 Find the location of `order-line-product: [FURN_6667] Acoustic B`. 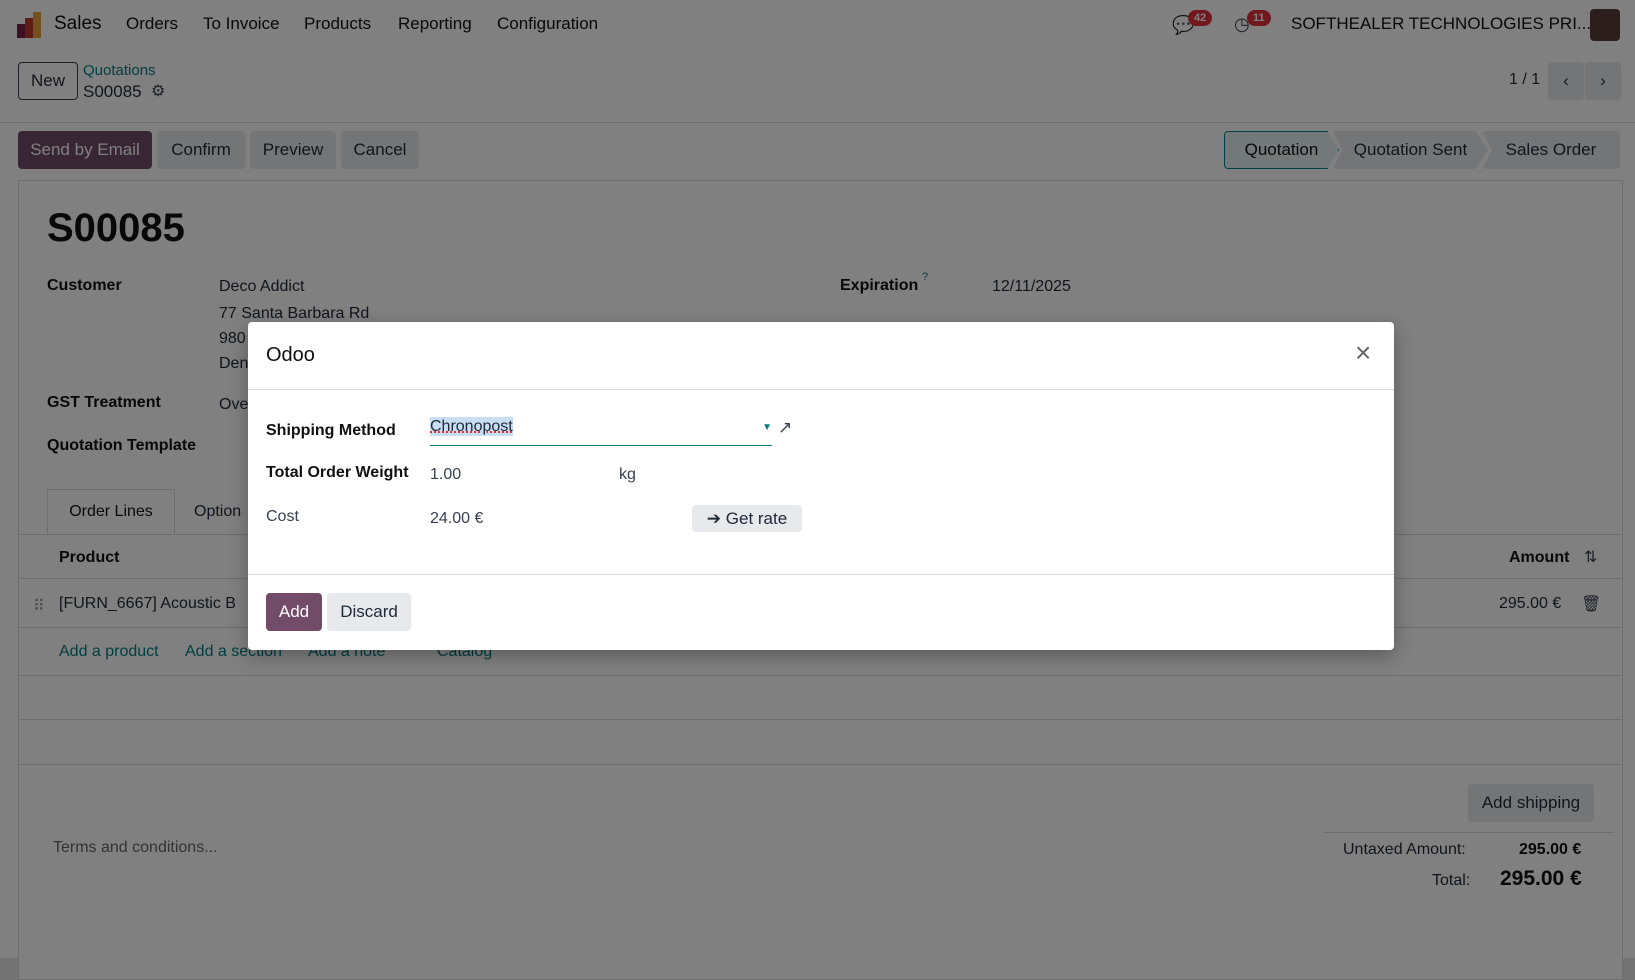

order-line-product: [FURN_6667] Acoustic B is located at coordinates (147, 604).